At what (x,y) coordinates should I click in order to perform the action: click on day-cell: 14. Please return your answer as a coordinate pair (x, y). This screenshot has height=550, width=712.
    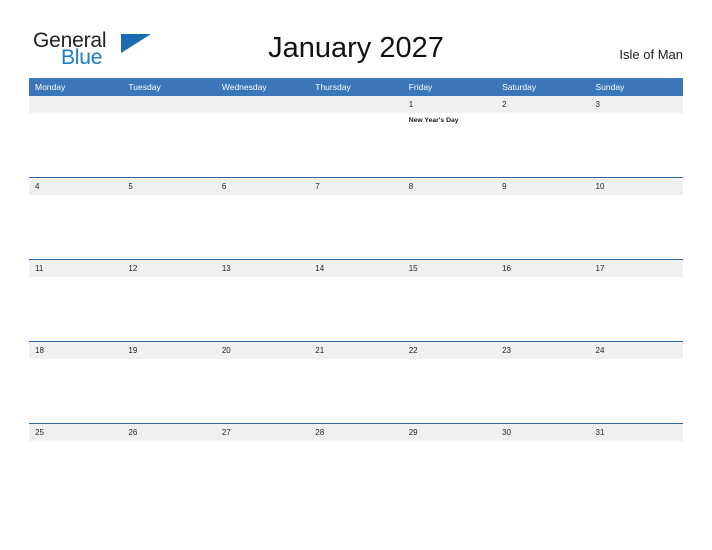
    Looking at the image, I should click on (355, 268).